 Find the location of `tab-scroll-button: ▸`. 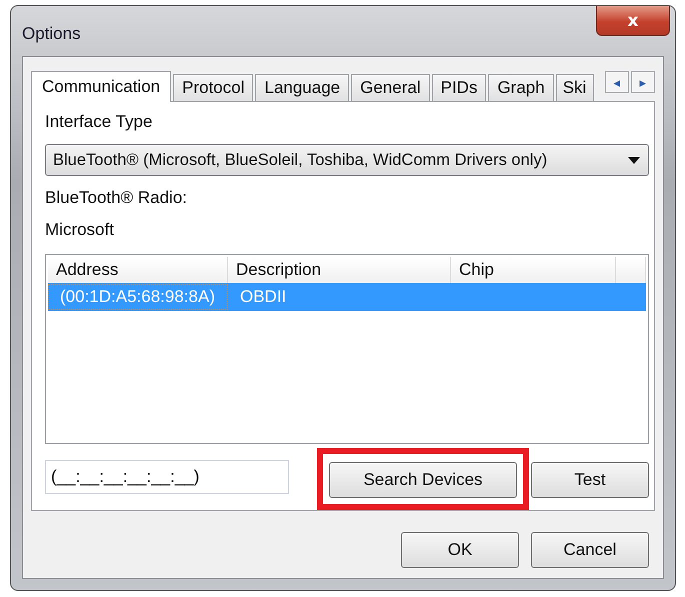

tab-scroll-button: ▸ is located at coordinates (643, 82).